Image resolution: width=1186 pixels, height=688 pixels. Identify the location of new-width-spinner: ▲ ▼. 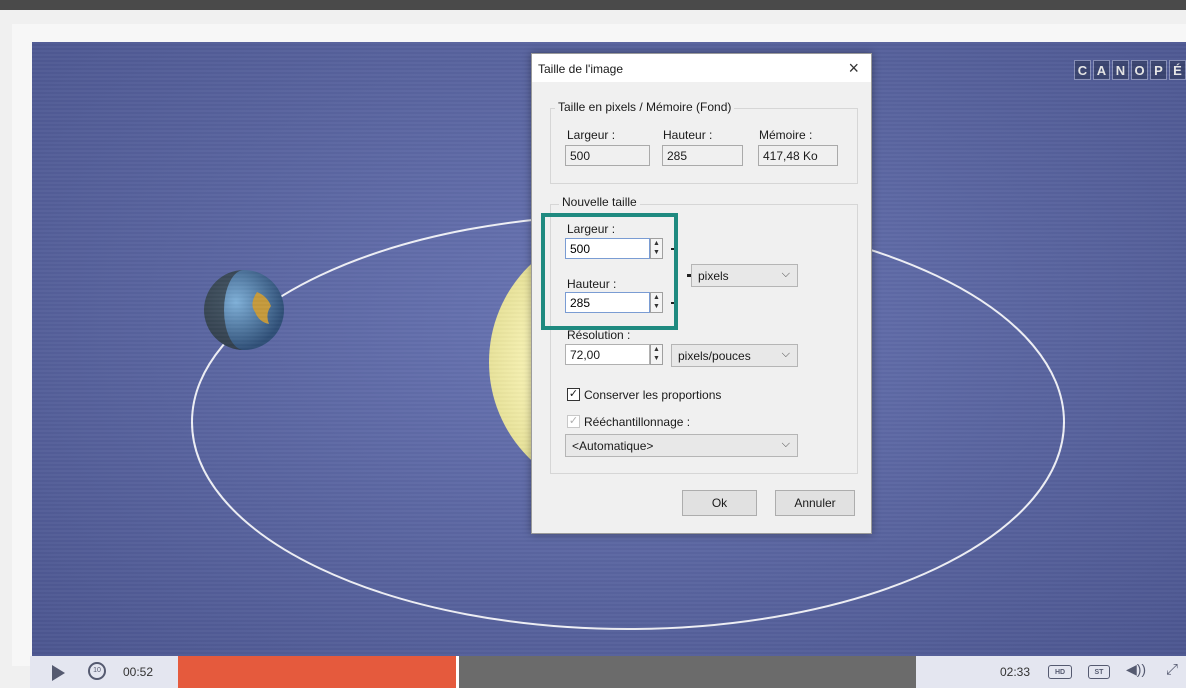
(656, 248).